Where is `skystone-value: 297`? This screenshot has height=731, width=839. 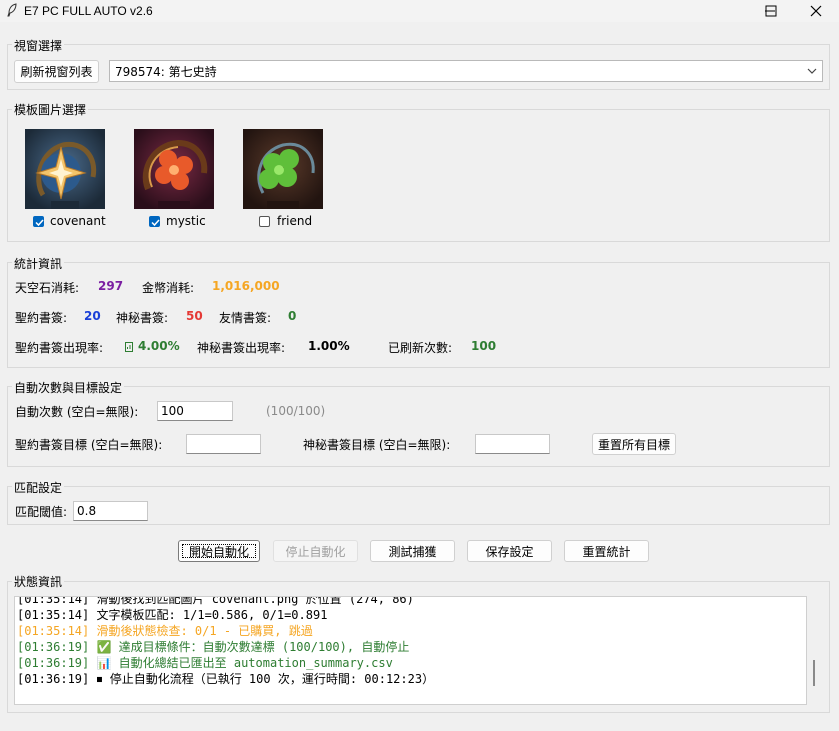 skystone-value: 297 is located at coordinates (111, 286).